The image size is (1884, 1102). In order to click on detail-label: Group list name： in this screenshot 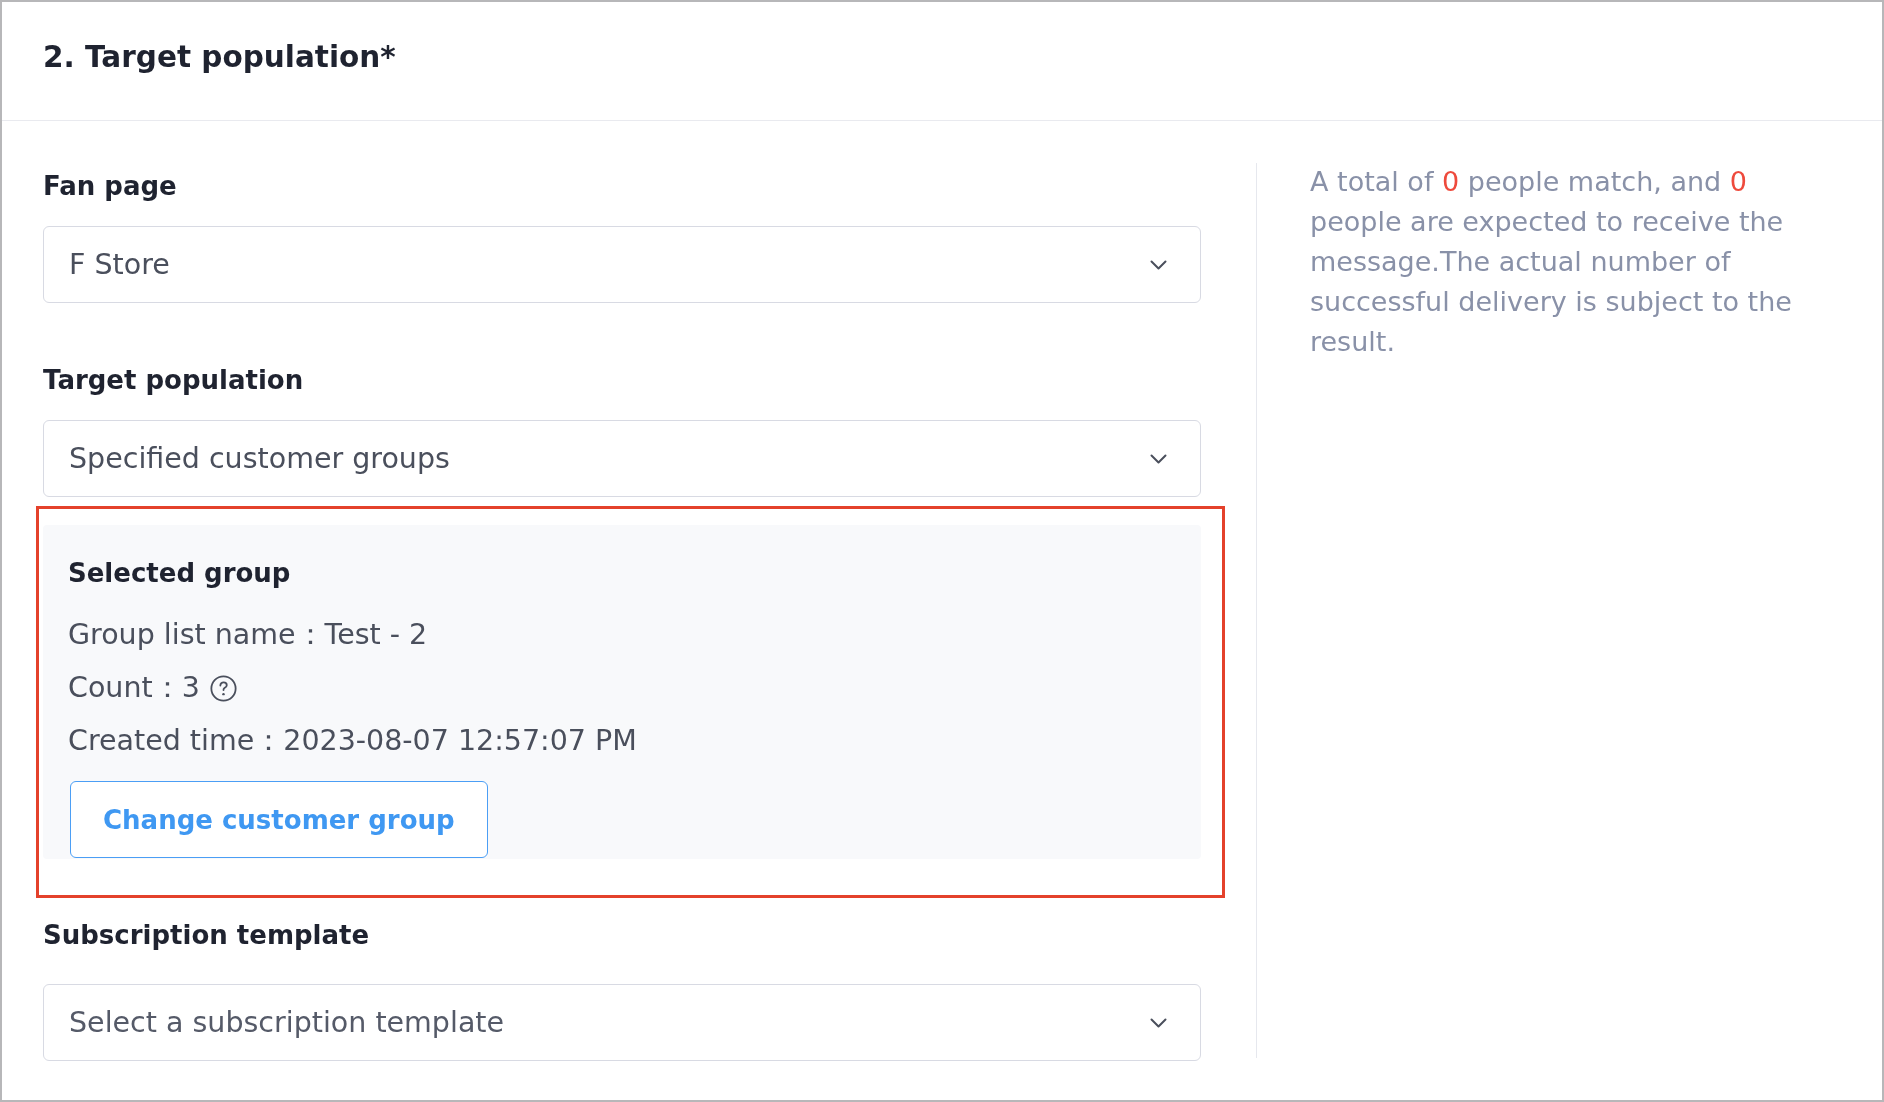, I will do `click(196, 635)`.